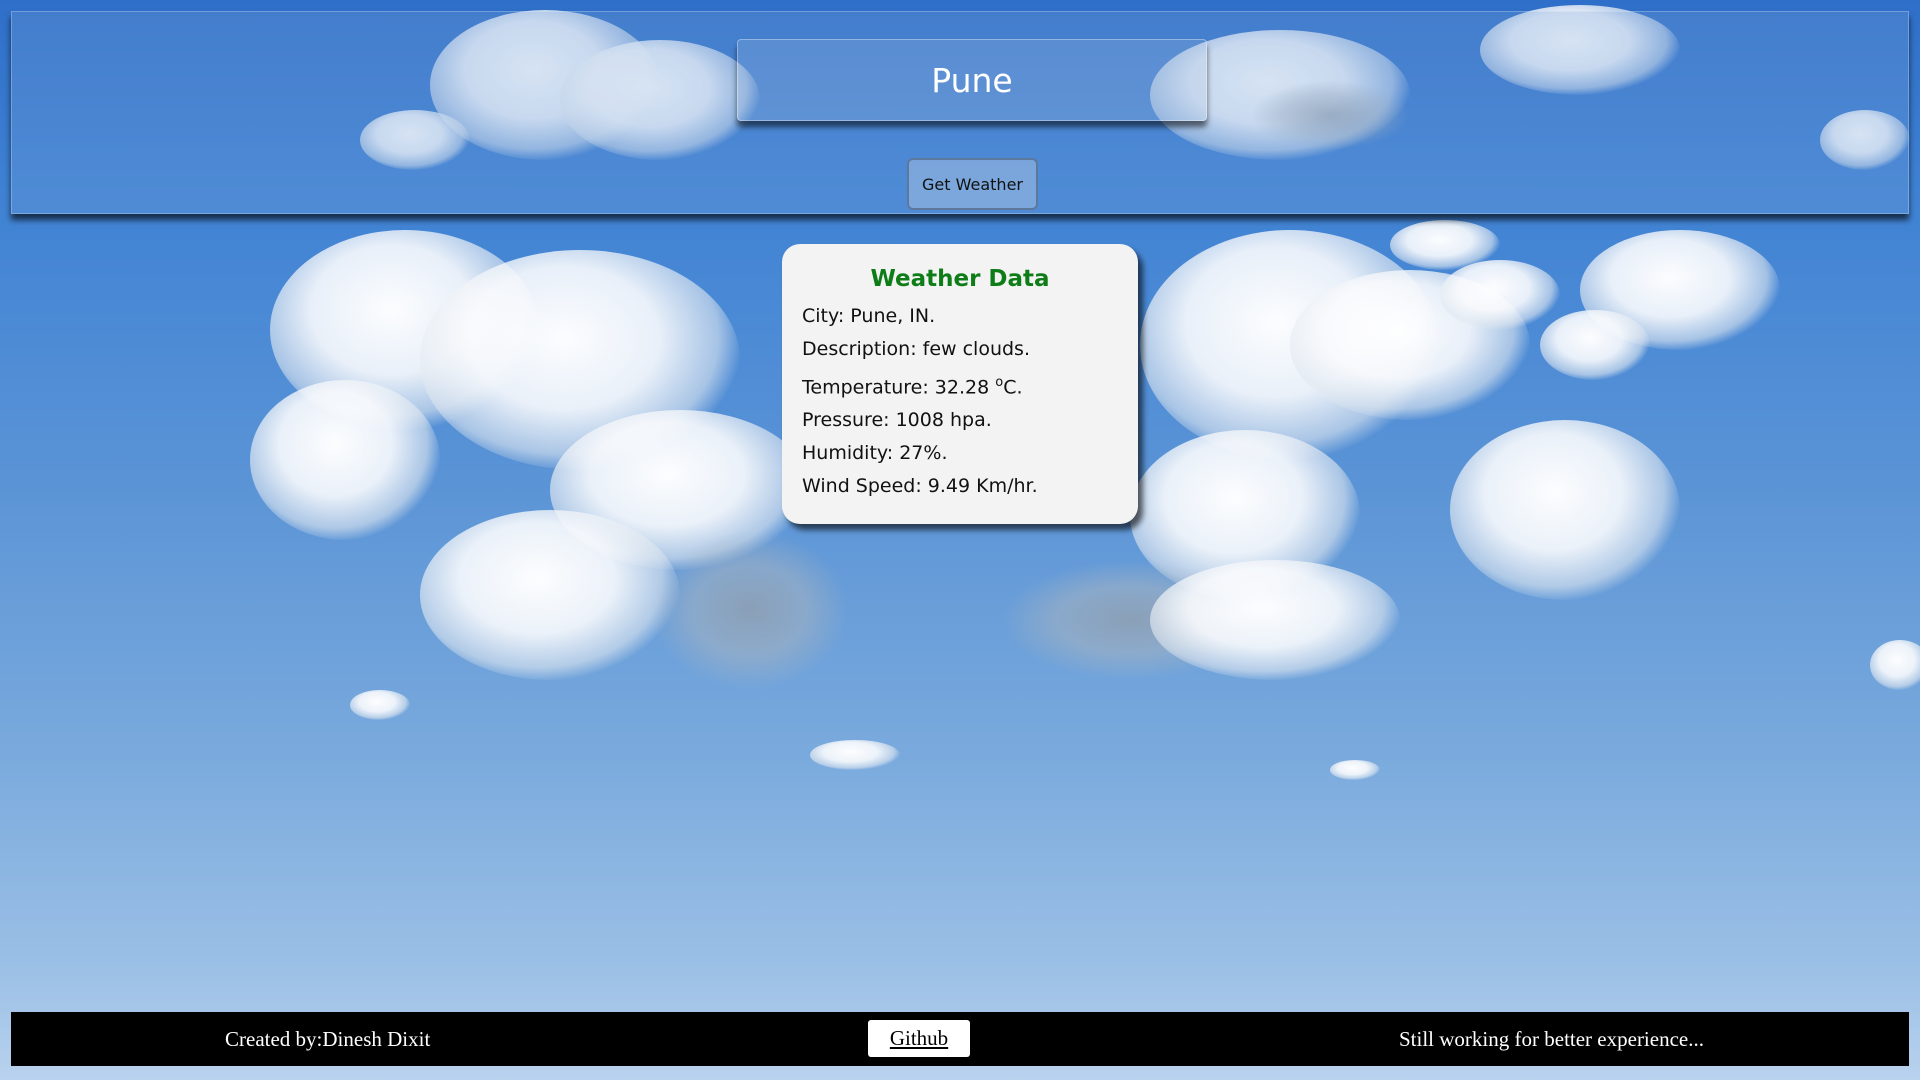 This screenshot has width=1920, height=1080. Describe the element at coordinates (972, 184) in the screenshot. I see `get-weather-button: Get Weather` at that location.